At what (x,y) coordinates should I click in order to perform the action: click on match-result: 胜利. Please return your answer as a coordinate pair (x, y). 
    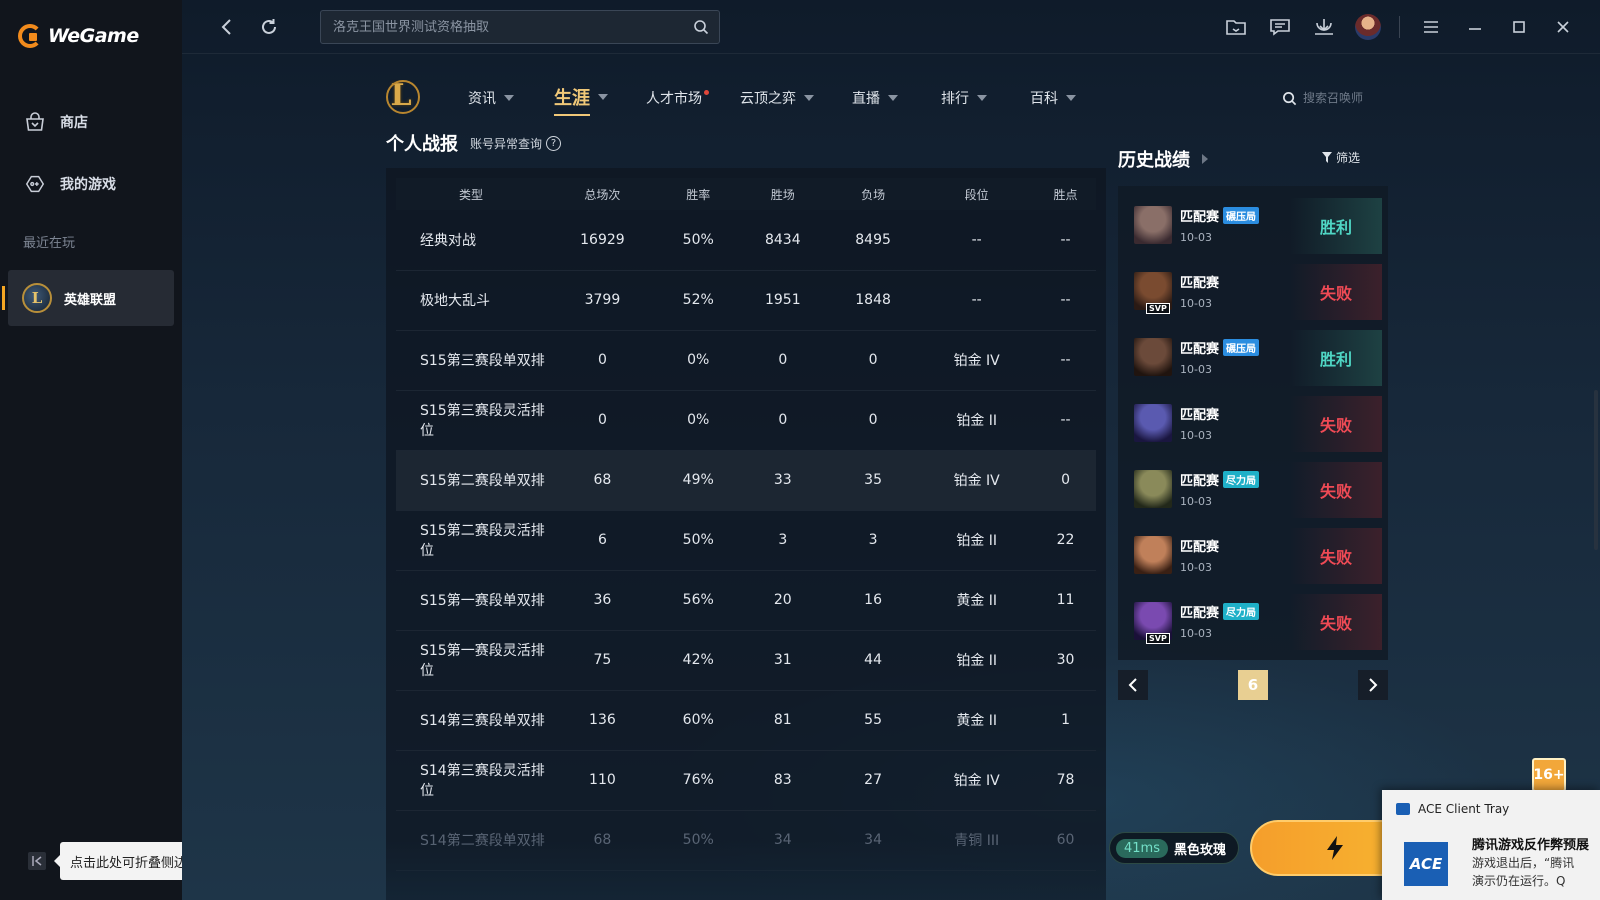
    Looking at the image, I should click on (1336, 358).